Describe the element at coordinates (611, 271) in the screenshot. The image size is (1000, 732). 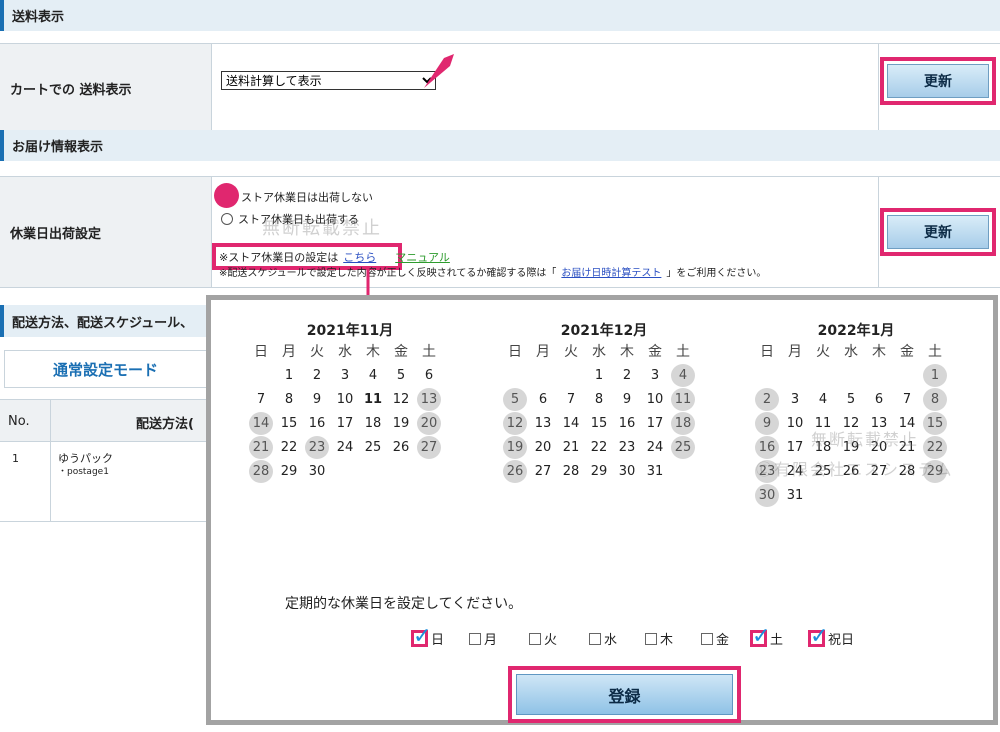
I see `delivery-date-test-link: お届け日時計算テスト` at that location.